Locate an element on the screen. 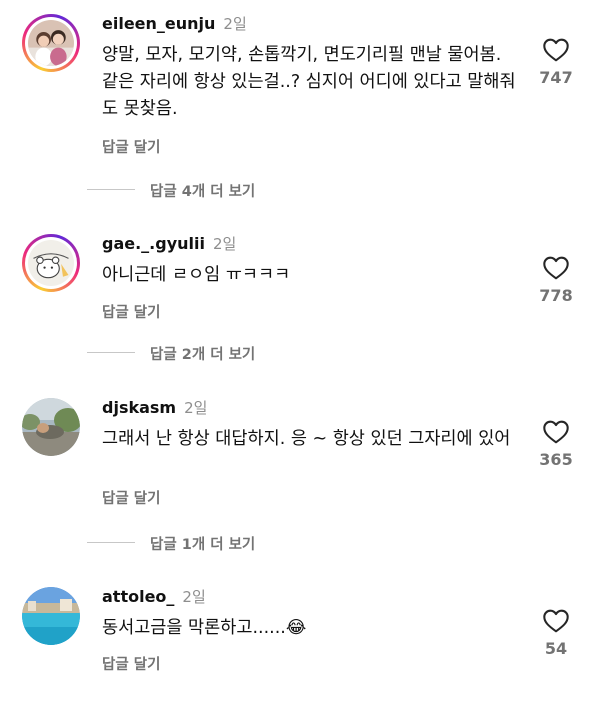 This screenshot has height=701, width=600. comment-header: gae._.gyulii 2일 is located at coordinates (169, 244).